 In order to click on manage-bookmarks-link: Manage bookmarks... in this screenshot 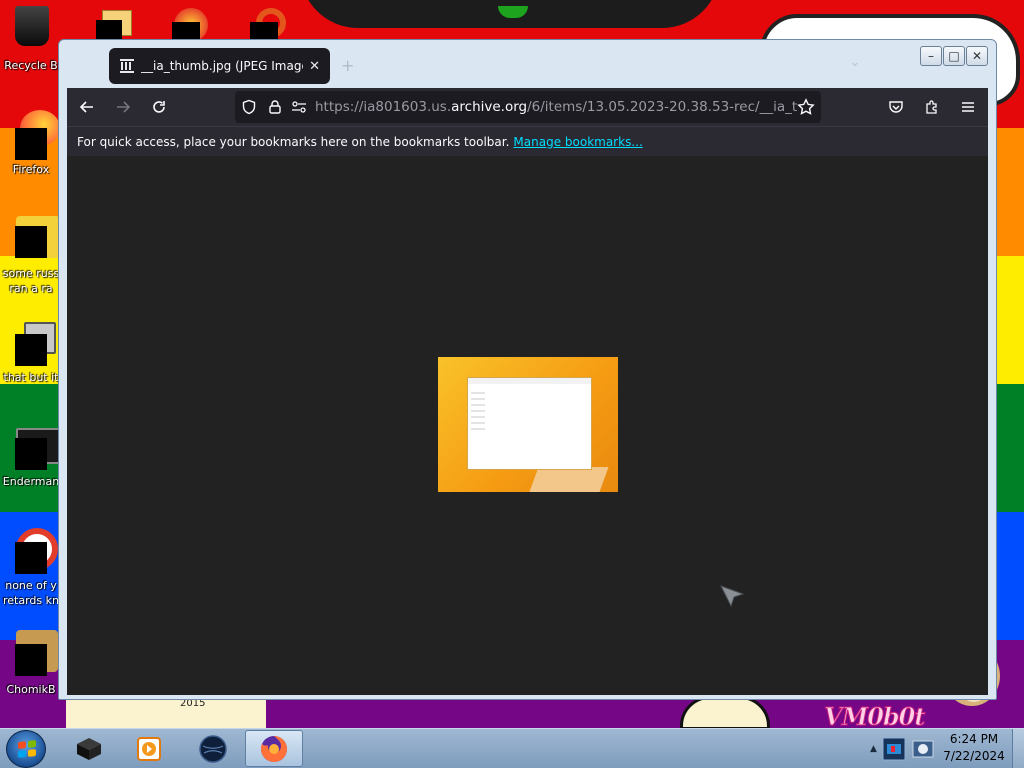, I will do `click(577, 142)`.